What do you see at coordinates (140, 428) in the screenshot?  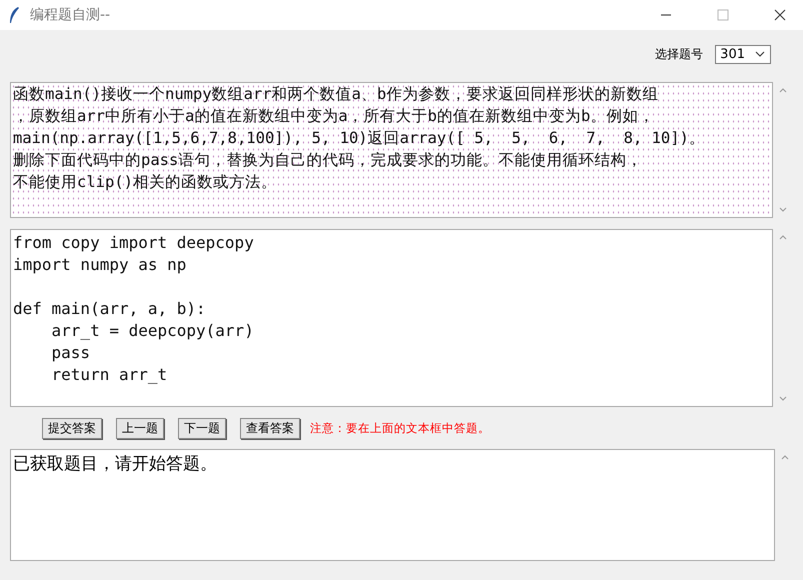 I see `action-button: 上一题` at bounding box center [140, 428].